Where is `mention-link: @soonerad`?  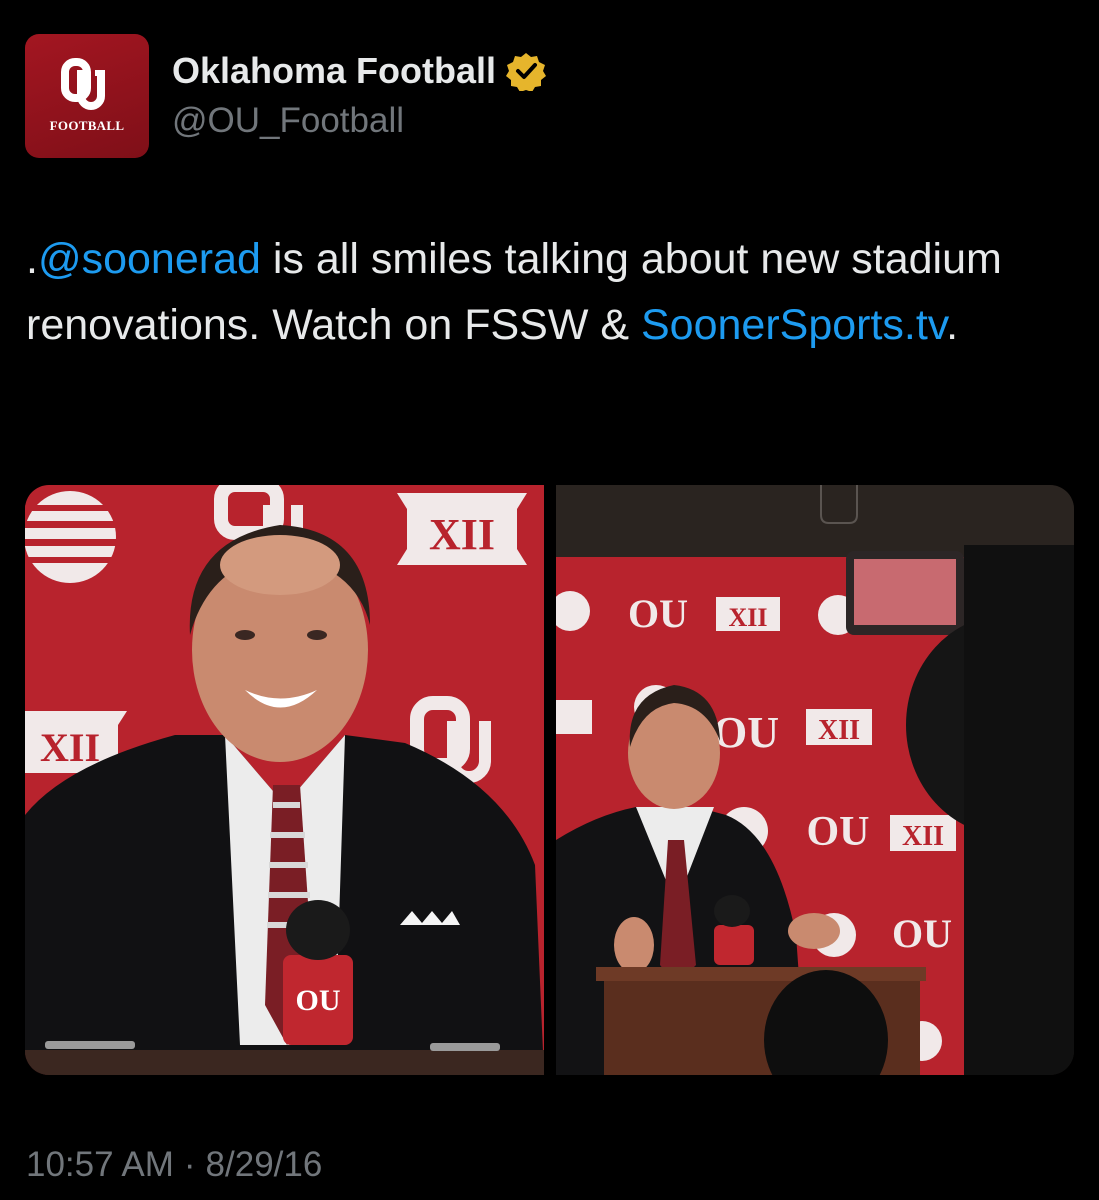 mention-link: @soonerad is located at coordinates (149, 259).